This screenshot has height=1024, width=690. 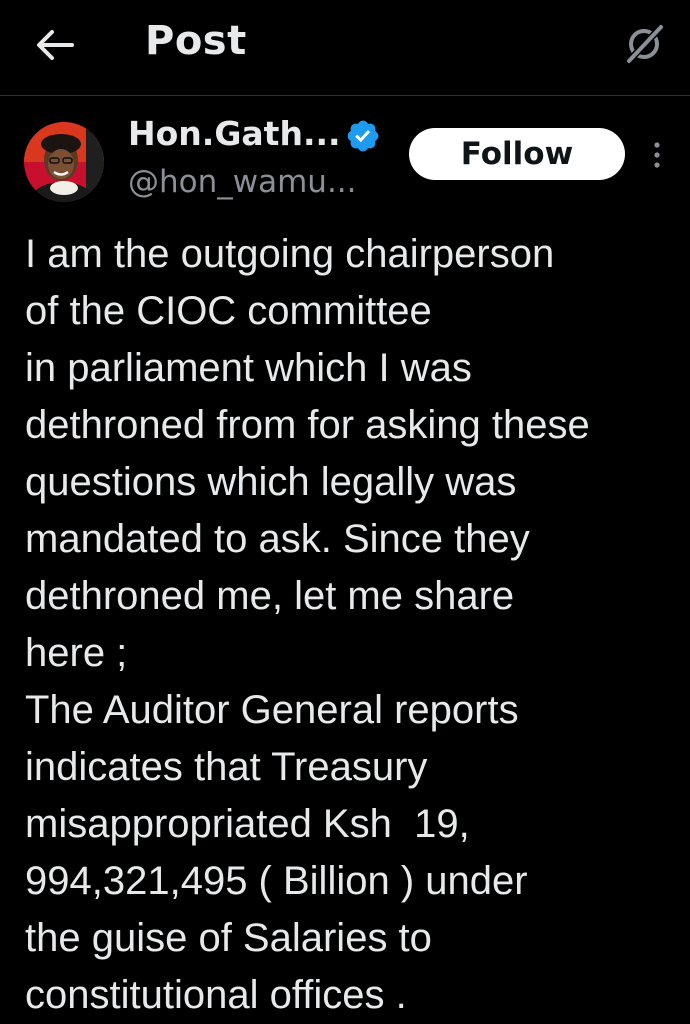 I want to click on follow-button: Follow, so click(x=517, y=154).